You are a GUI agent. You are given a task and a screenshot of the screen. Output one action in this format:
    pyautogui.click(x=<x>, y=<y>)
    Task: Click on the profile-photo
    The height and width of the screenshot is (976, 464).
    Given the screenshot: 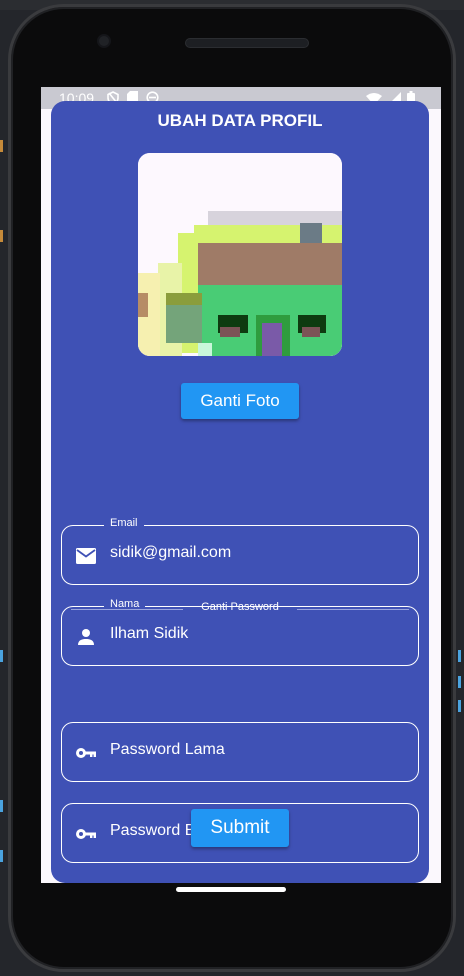 What is the action you would take?
    pyautogui.click(x=240, y=254)
    